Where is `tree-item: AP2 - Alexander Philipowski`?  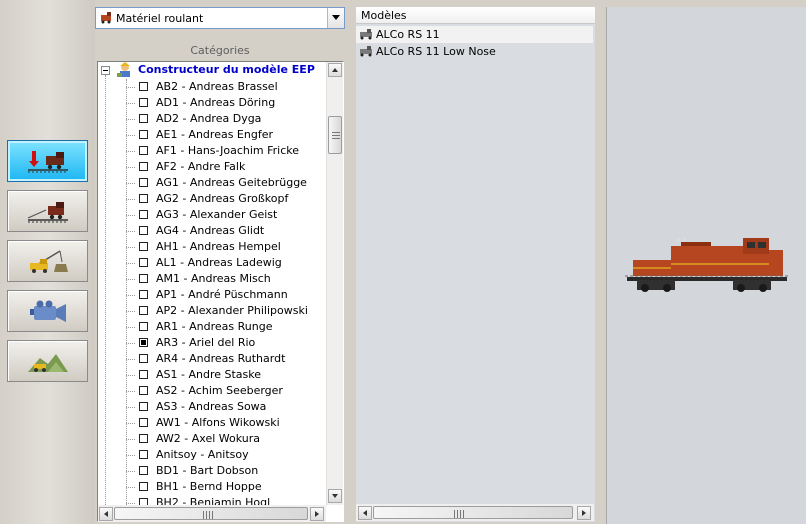
tree-item: AP2 - Alexander Philipowski is located at coordinates (212, 311).